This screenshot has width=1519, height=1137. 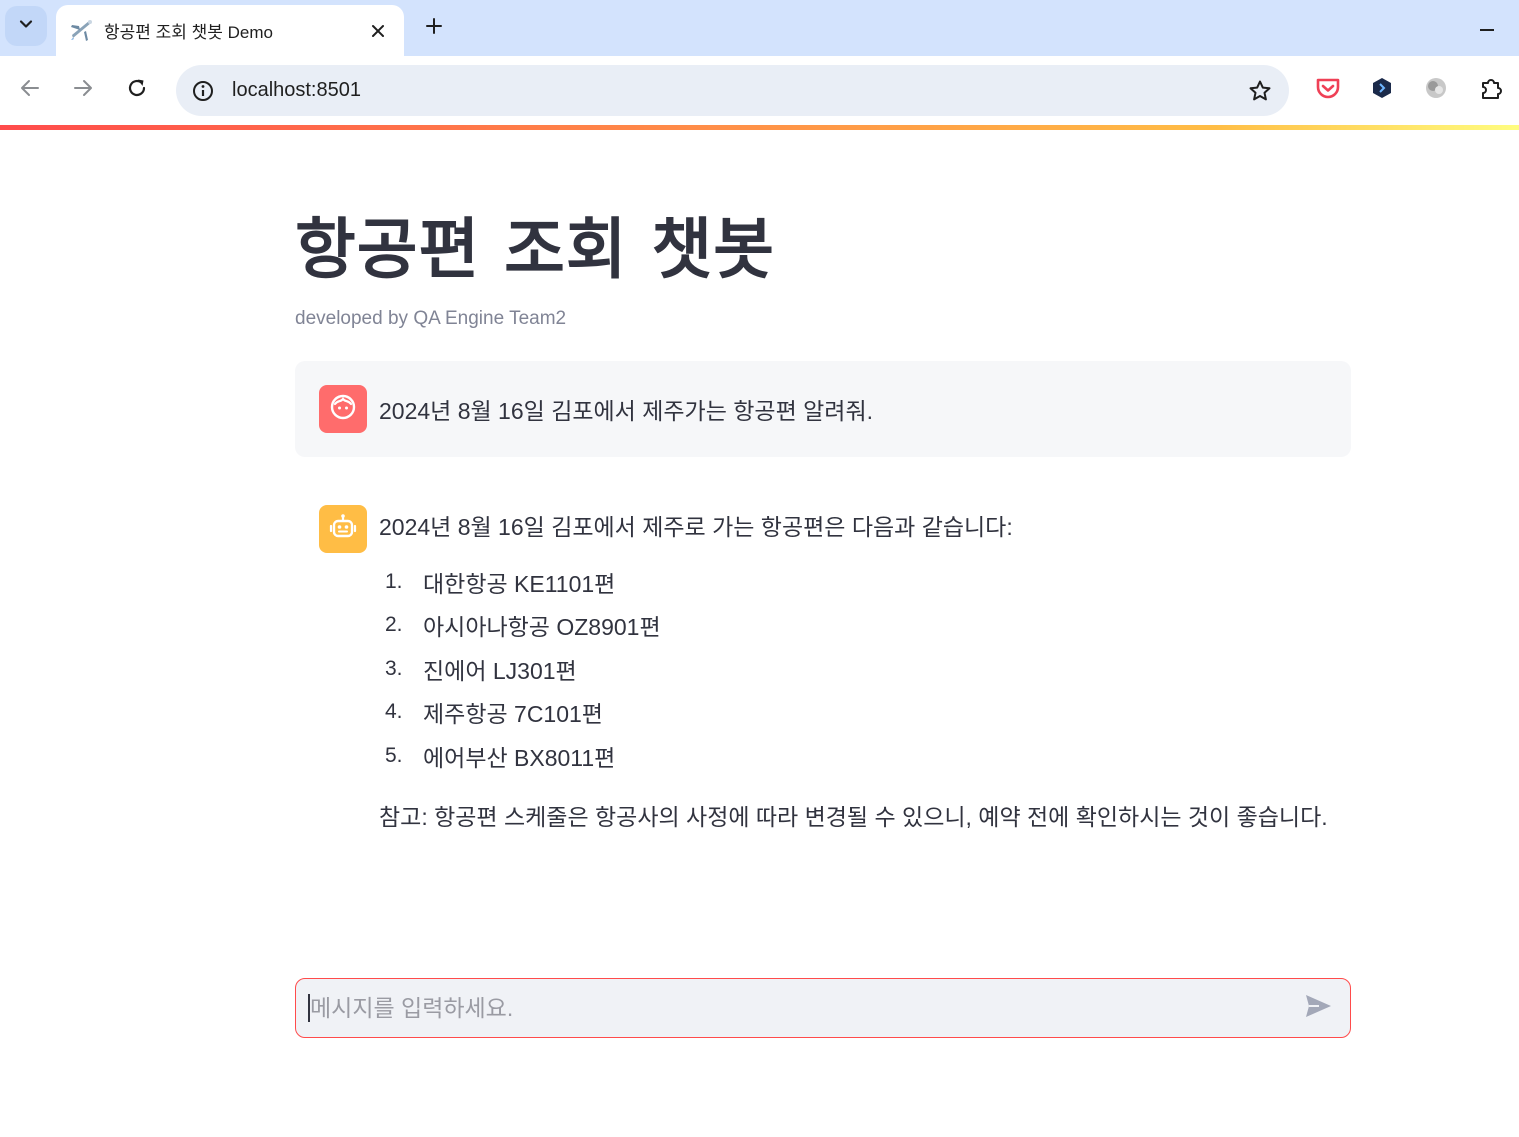 I want to click on user-avatar, so click(x=343, y=409).